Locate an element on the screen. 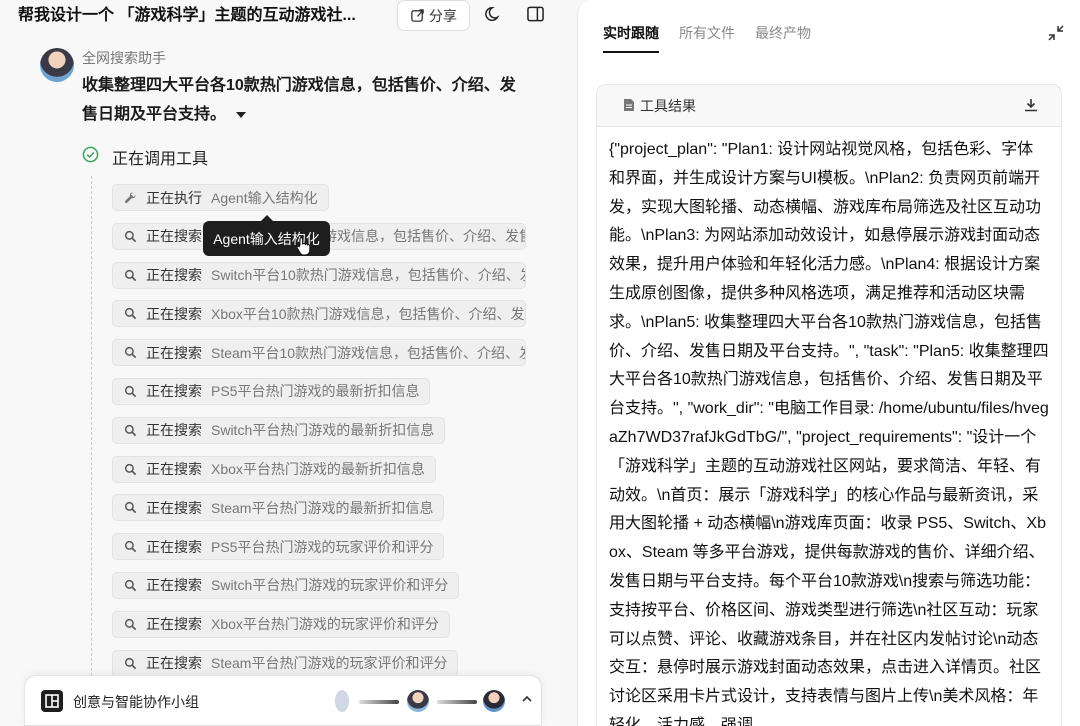  step-row: 正在执行 Agent输入结构化 is located at coordinates (319, 203).